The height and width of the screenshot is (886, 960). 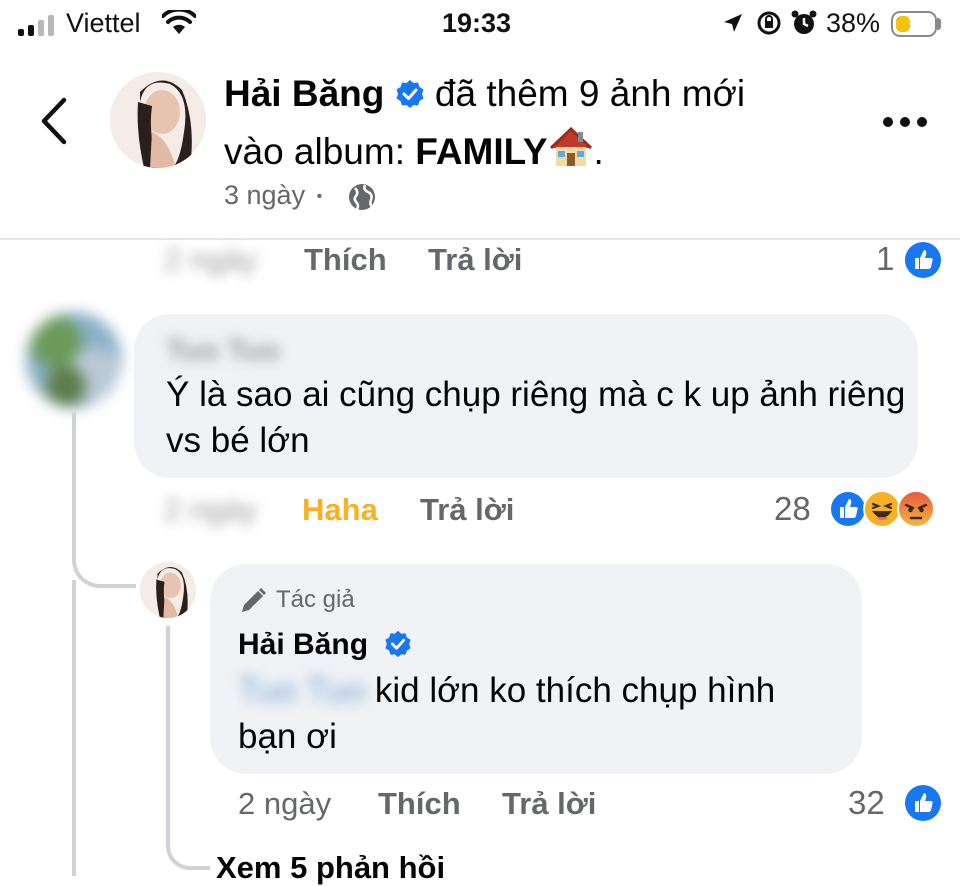 I want to click on post-meta: 3 ngày •, so click(x=275, y=195).